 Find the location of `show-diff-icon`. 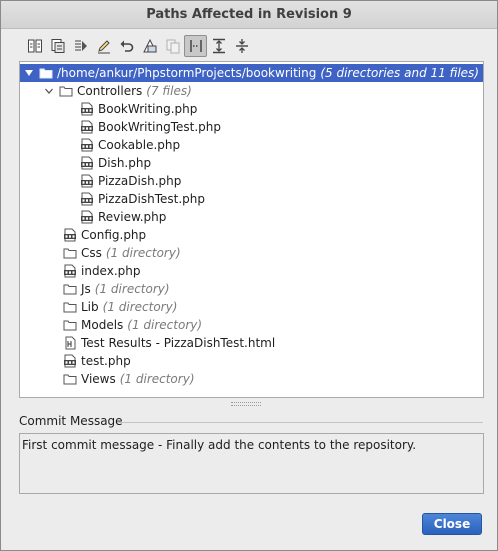

show-diff-icon is located at coordinates (34, 46).